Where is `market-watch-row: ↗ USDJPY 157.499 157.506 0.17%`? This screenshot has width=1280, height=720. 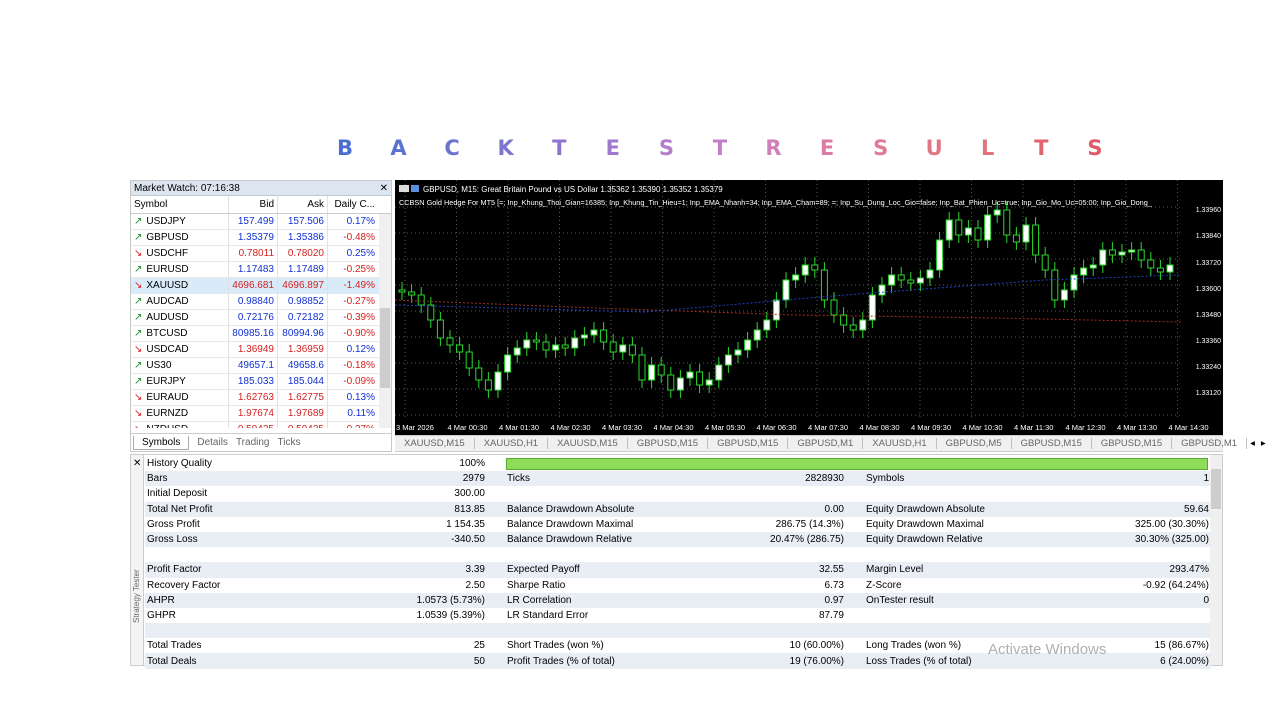
market-watch-row: ↗ USDJPY 157.499 157.506 0.17% is located at coordinates (261, 222).